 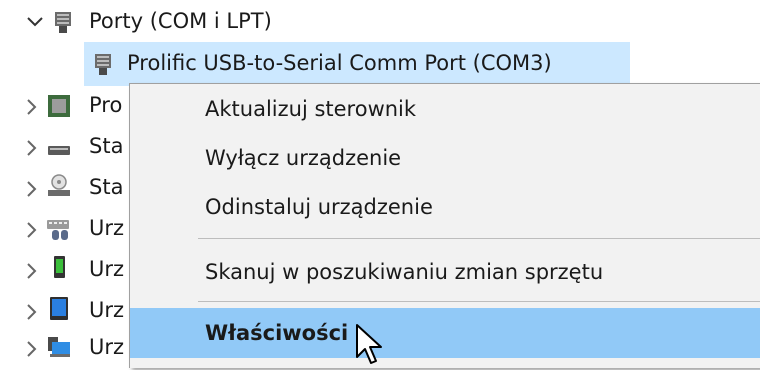 What do you see at coordinates (277, 332) in the screenshot?
I see `menu-item-label: Właściwości` at bounding box center [277, 332].